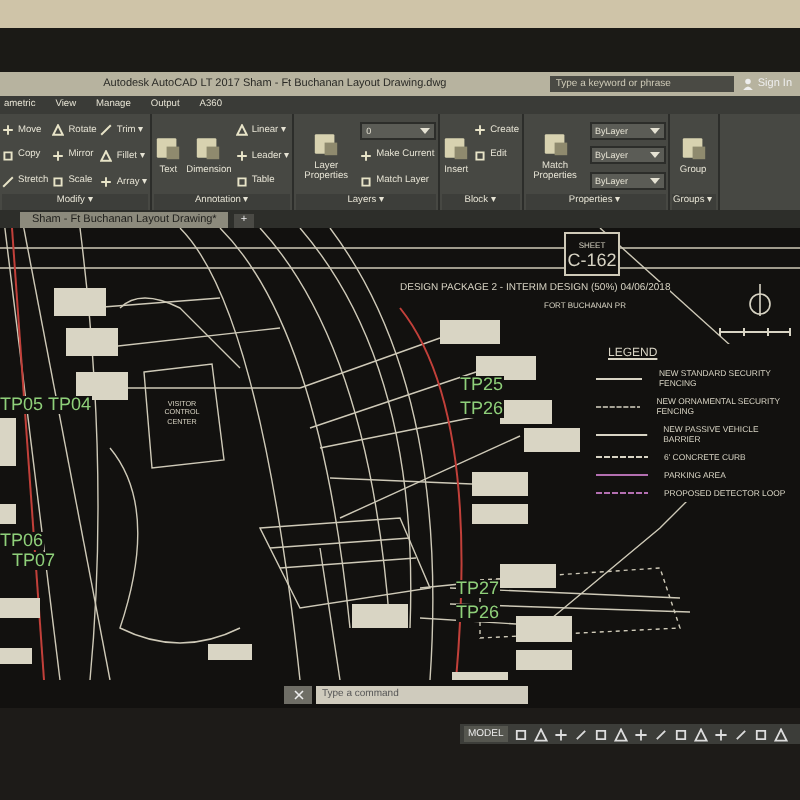 The height and width of the screenshot is (800, 800). What do you see at coordinates (760, 300) in the screenshot?
I see `north-arrow-icon` at bounding box center [760, 300].